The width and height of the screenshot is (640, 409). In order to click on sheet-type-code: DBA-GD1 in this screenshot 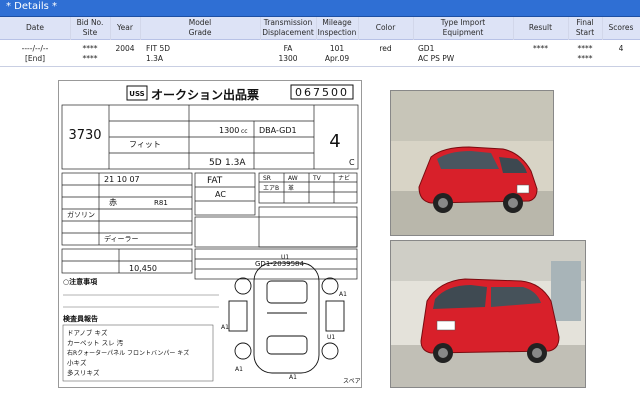, I will do `click(278, 130)`.